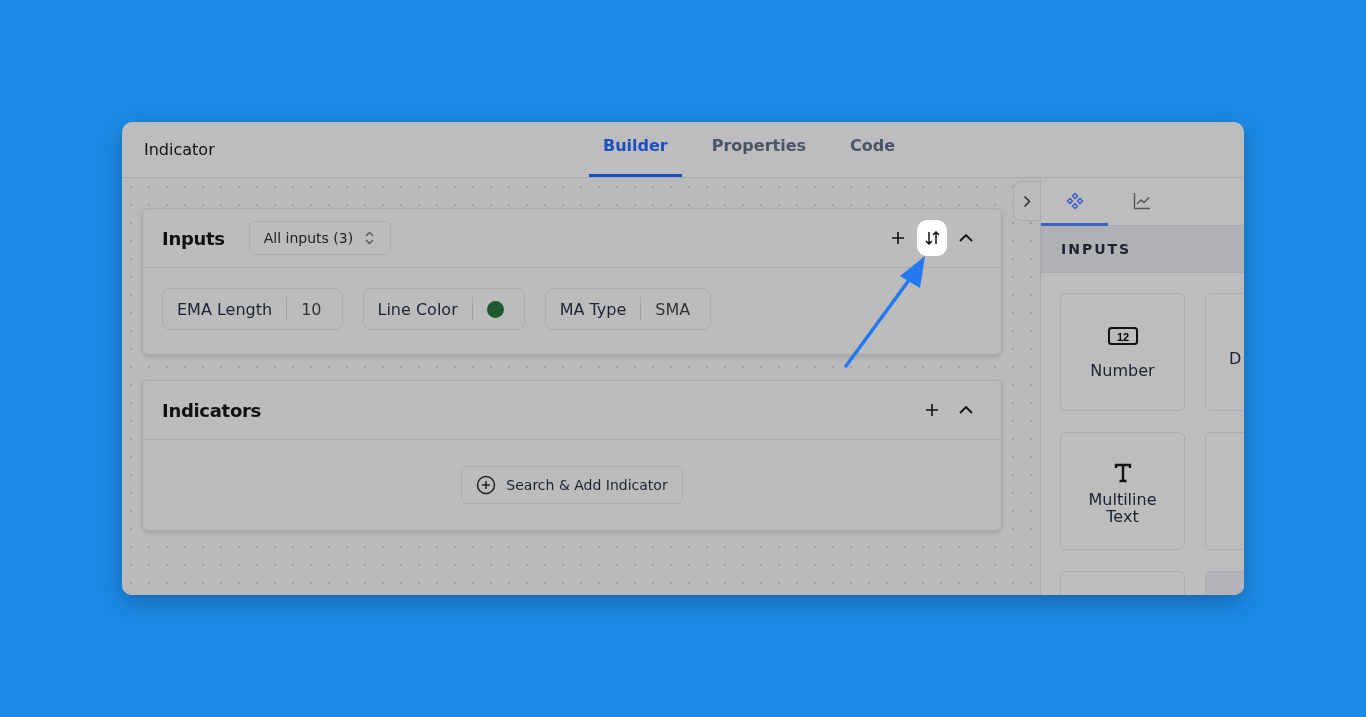 The image size is (1366, 717). I want to click on filter-dropdown: All inputs (3), so click(320, 238).